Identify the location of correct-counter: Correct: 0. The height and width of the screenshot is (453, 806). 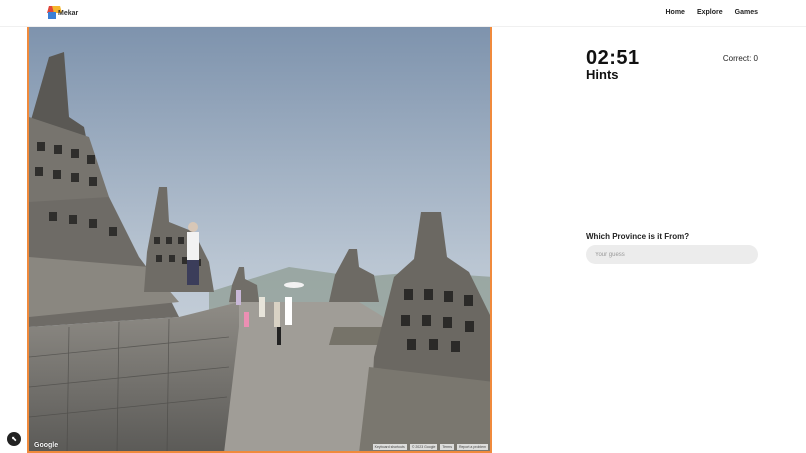
(740, 58).